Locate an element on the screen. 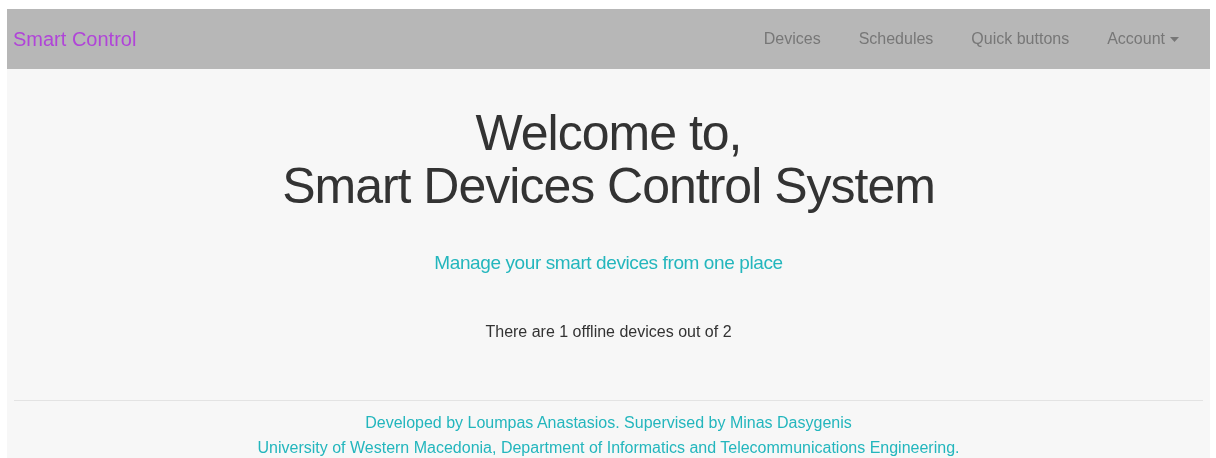 This screenshot has height=458, width=1216. account-dropdown: Account is located at coordinates (1143, 39).